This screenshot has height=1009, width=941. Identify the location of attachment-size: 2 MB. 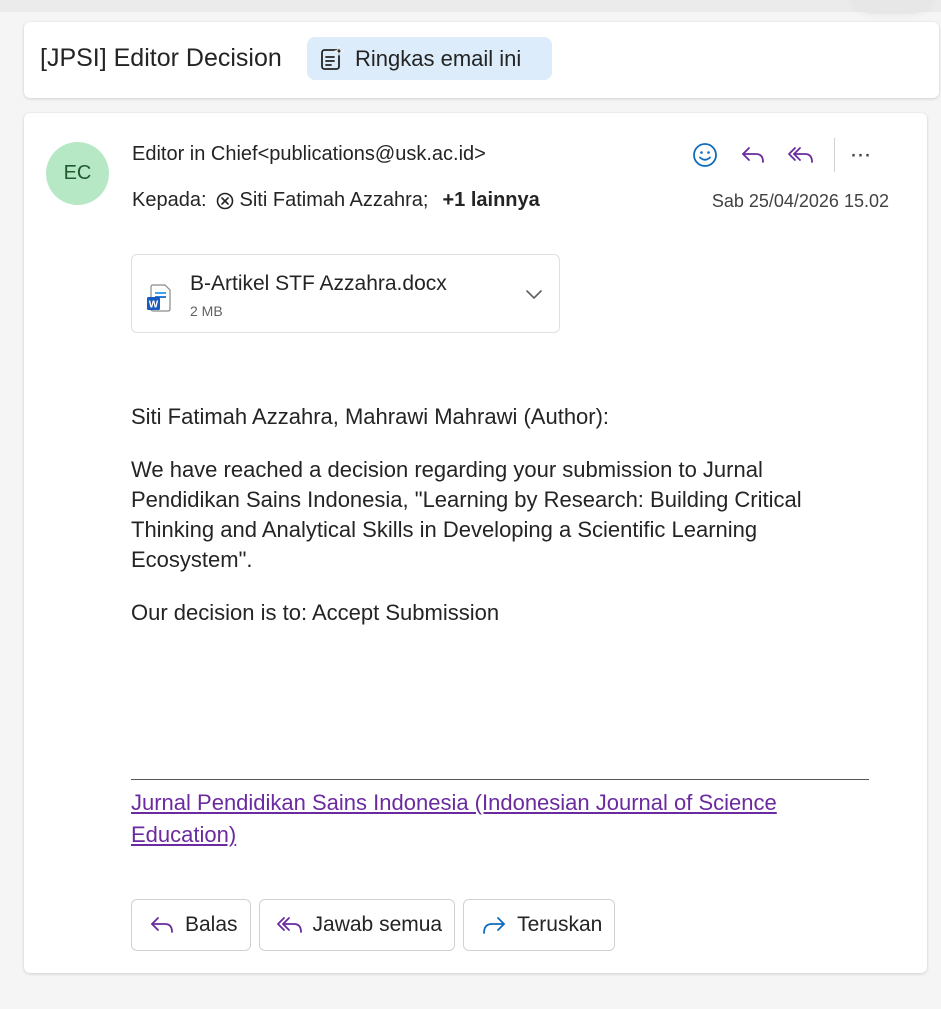
(206, 311).